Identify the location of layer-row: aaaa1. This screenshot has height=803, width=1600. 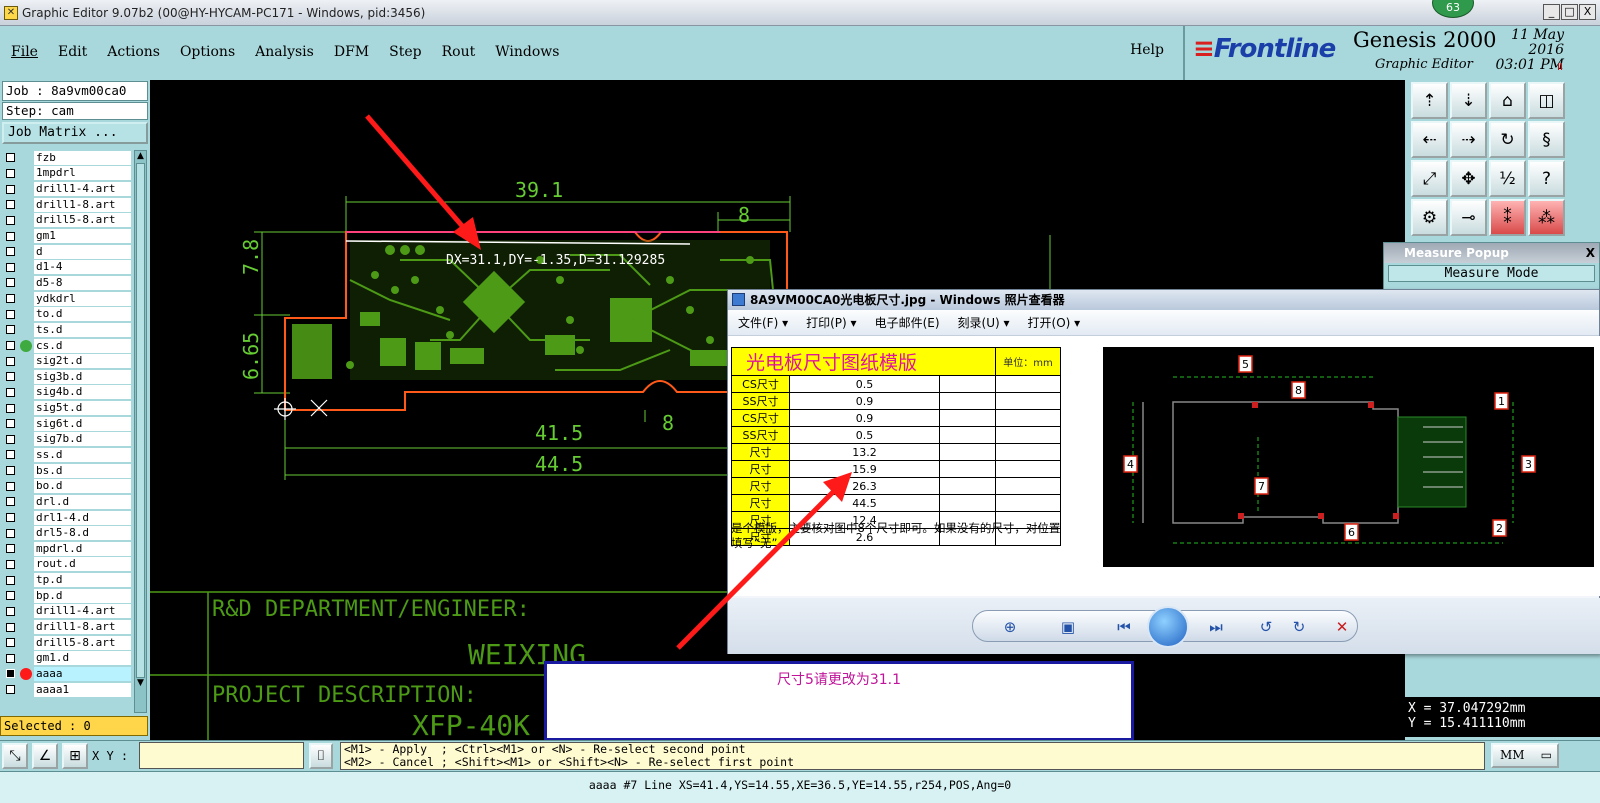
(67, 690).